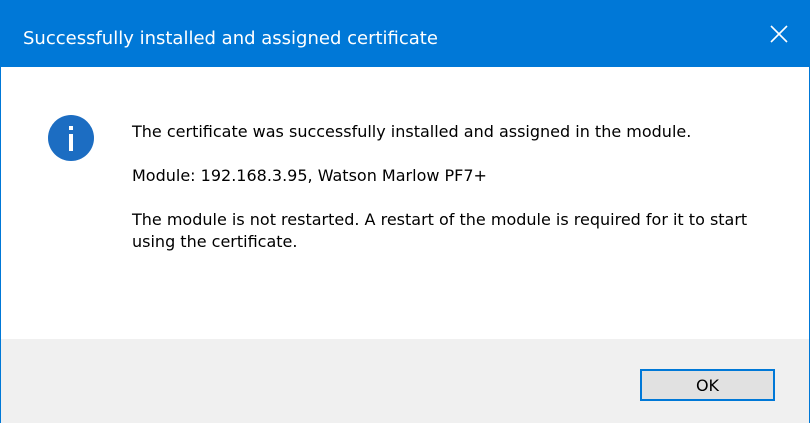 This screenshot has height=423, width=810. I want to click on close-button, so click(779, 34).